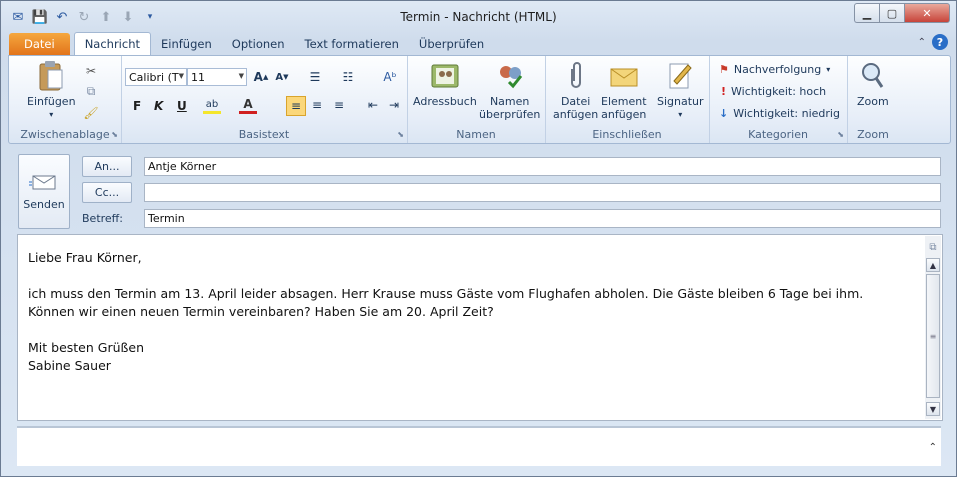  I want to click on check-names-label-1: Namen, so click(509, 101).